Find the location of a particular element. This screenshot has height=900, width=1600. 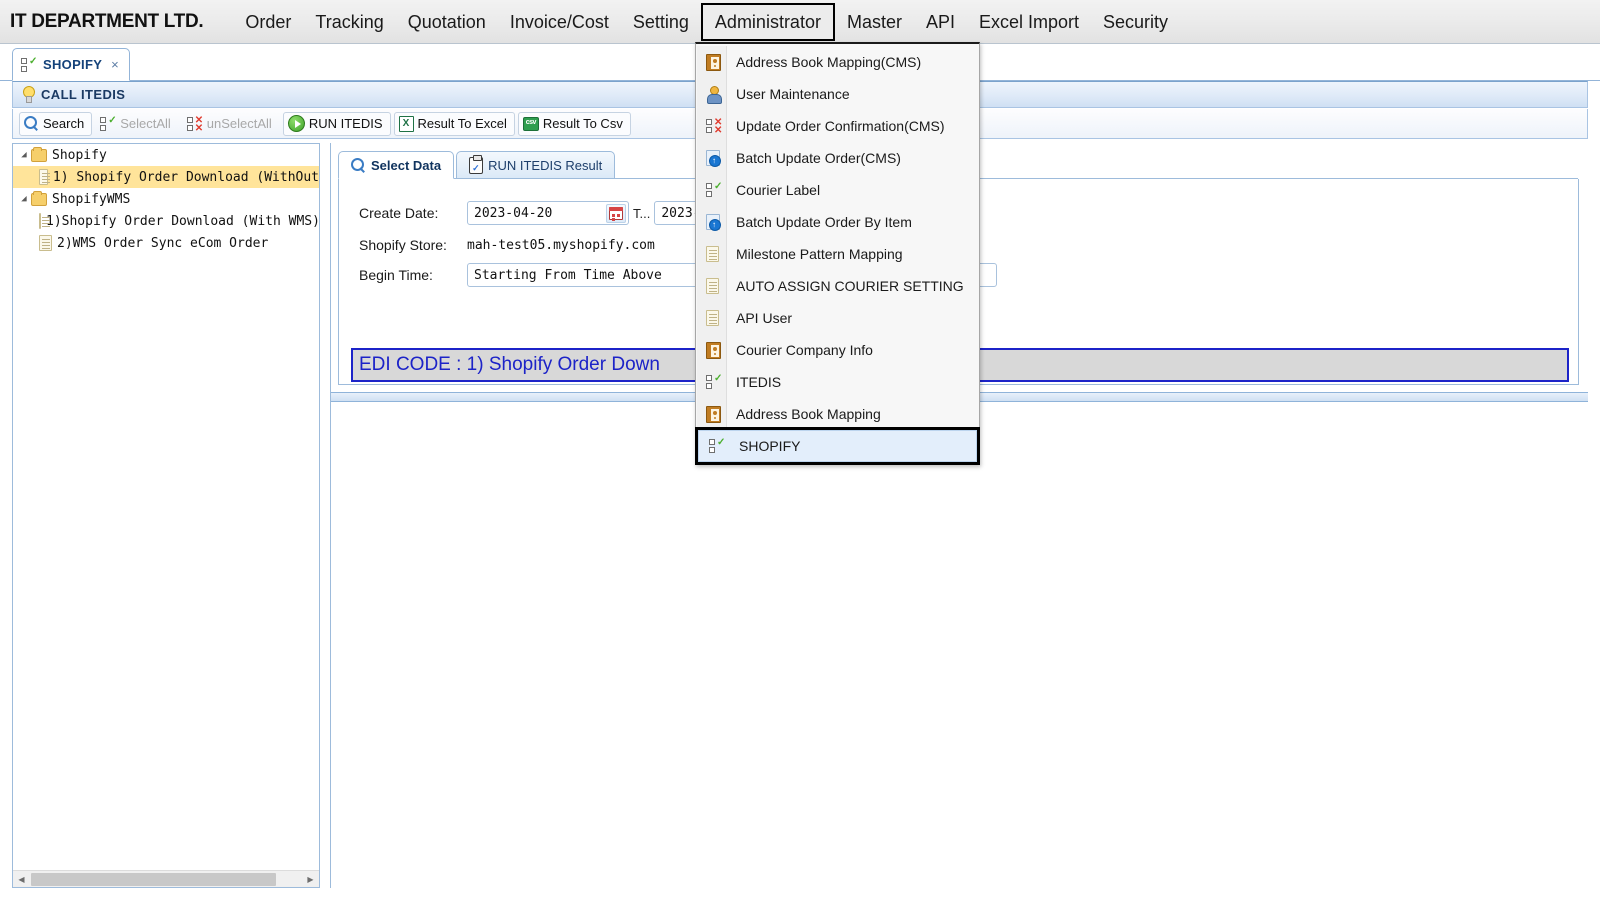

create-date-from-value: 2023-04-20 is located at coordinates (513, 213).